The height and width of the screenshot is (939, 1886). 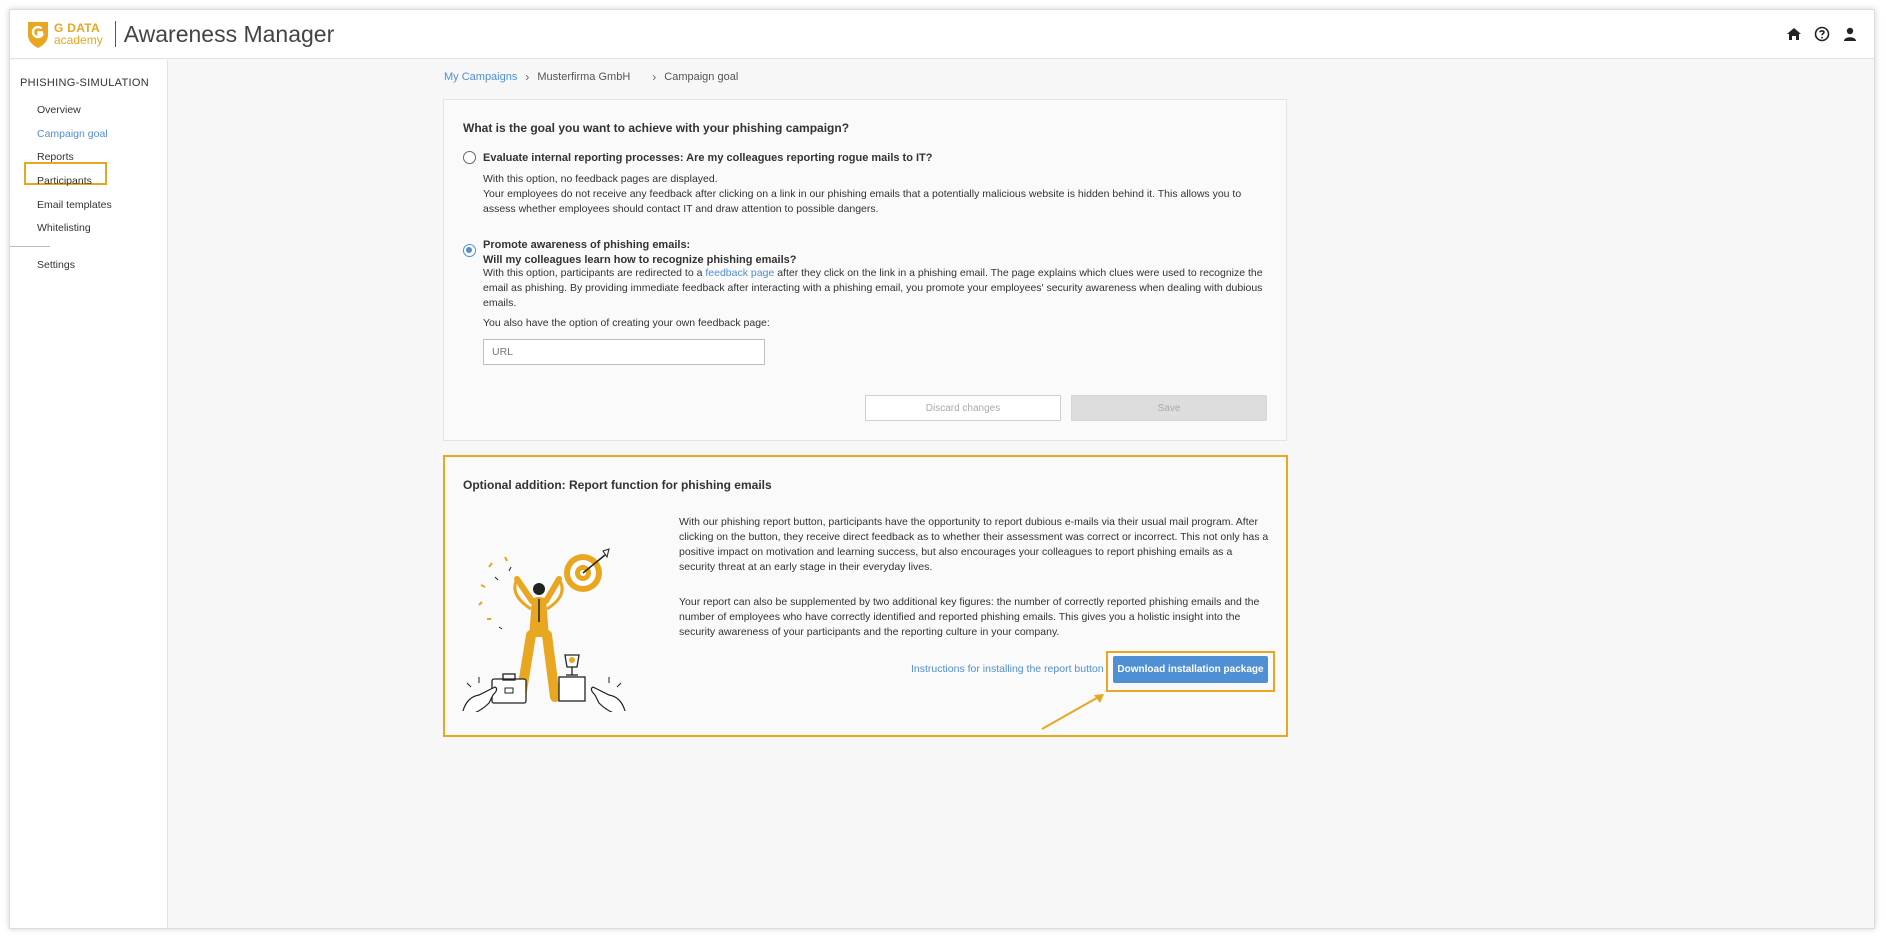 I want to click on celebration-illustration, so click(x=544, y=630).